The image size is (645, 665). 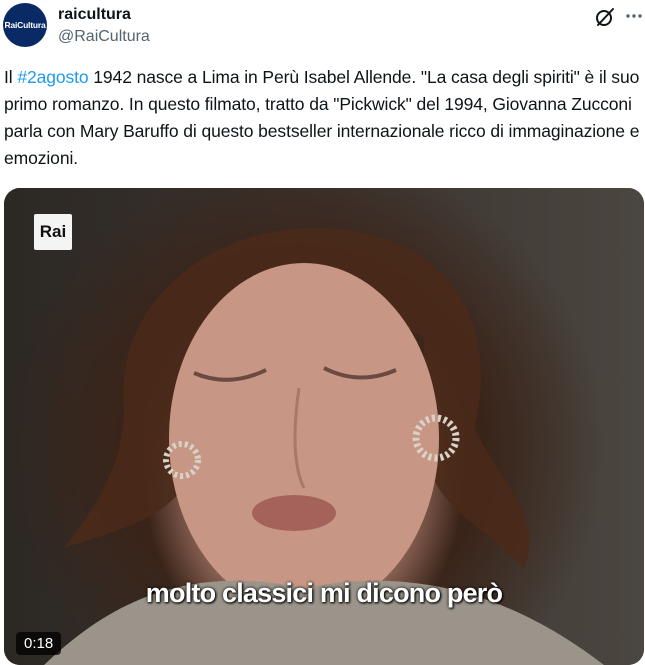 I want to click on user-handle: @RaiCultura, so click(x=104, y=37).